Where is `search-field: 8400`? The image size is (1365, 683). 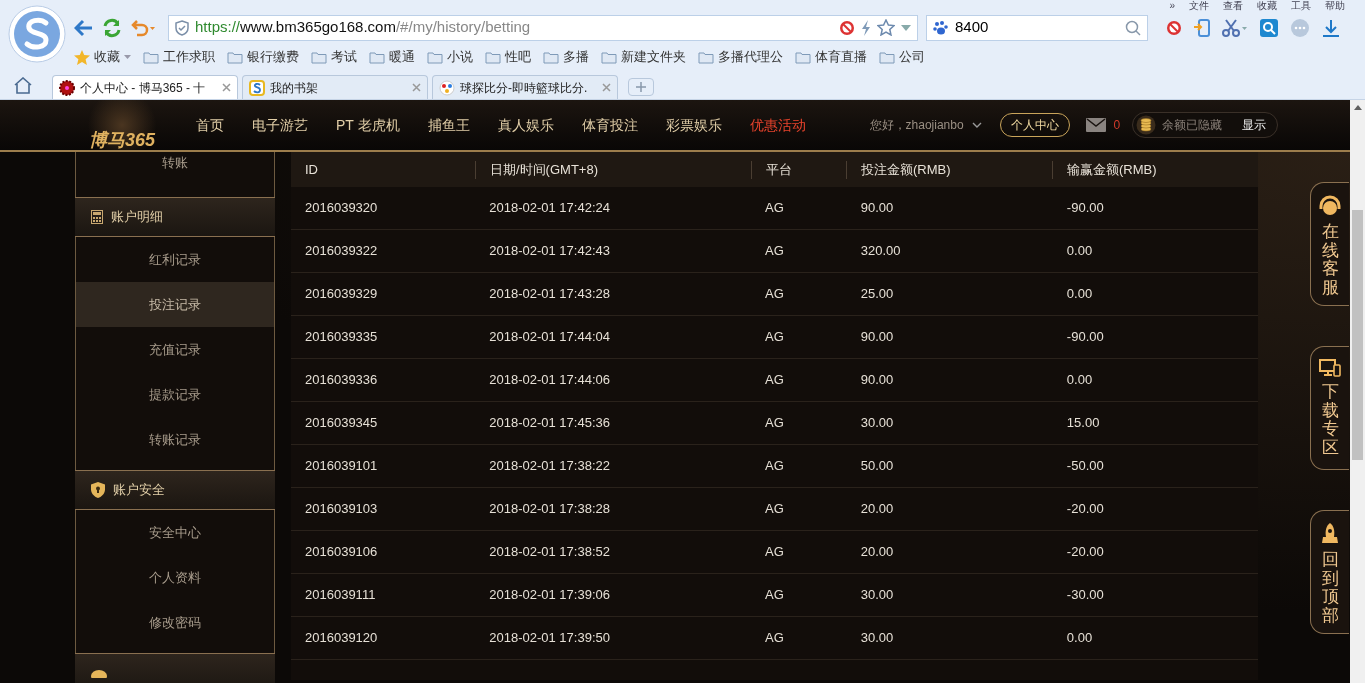 search-field: 8400 is located at coordinates (1037, 27).